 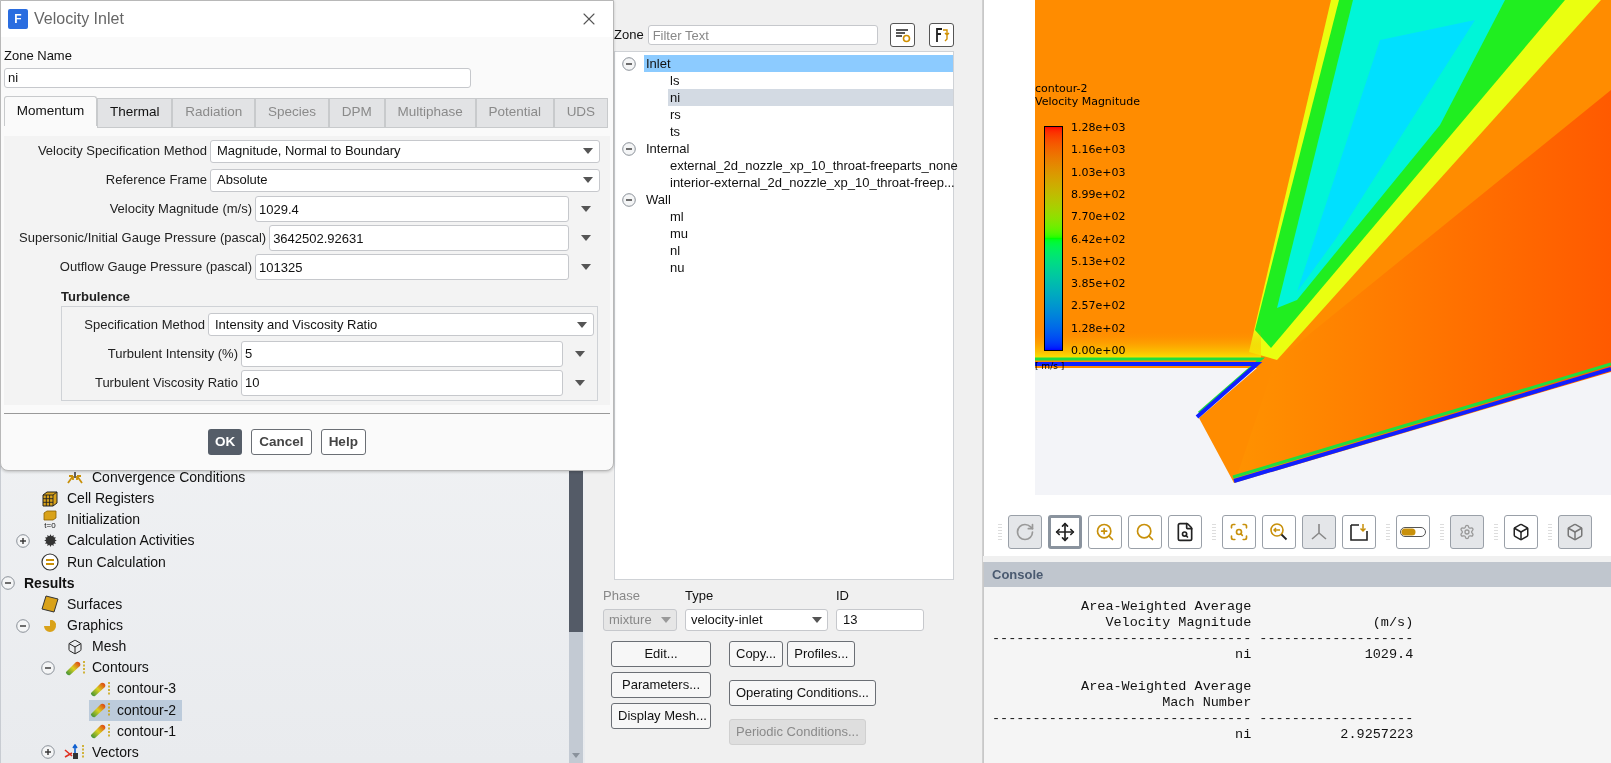 I want to click on legend-tick: 1.16e+03, so click(x=1098, y=150).